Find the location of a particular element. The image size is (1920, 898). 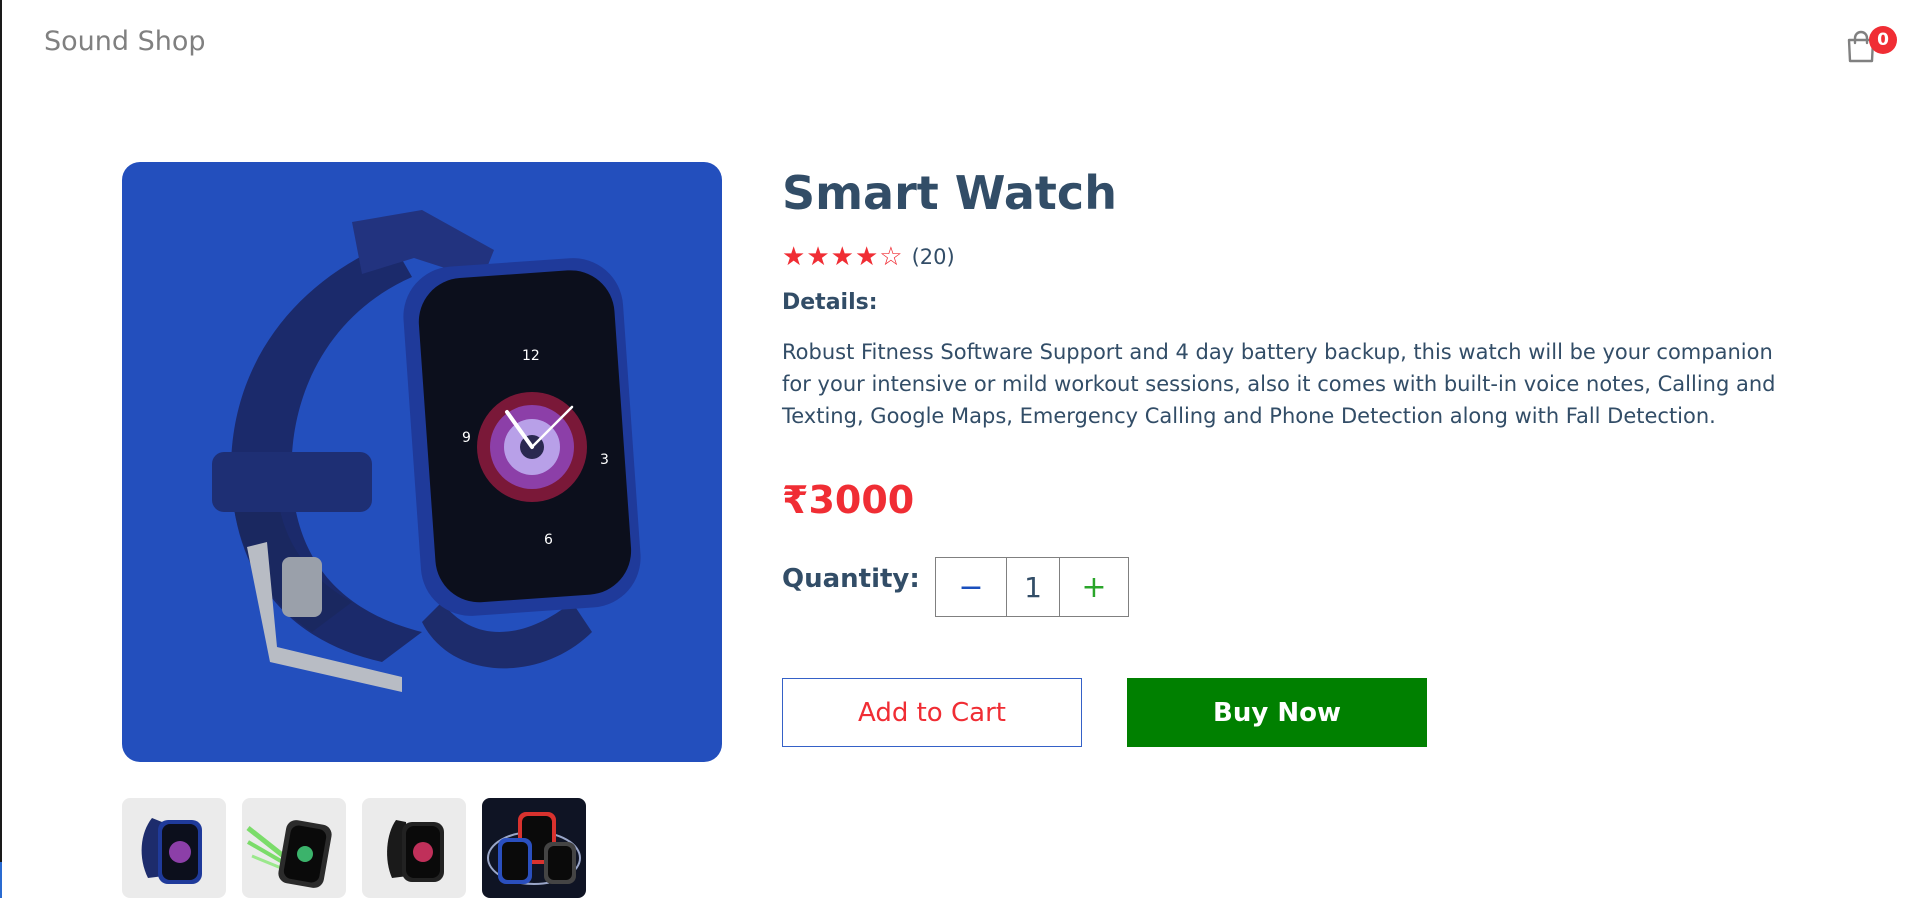

quantity-value: 1 is located at coordinates (1033, 587).